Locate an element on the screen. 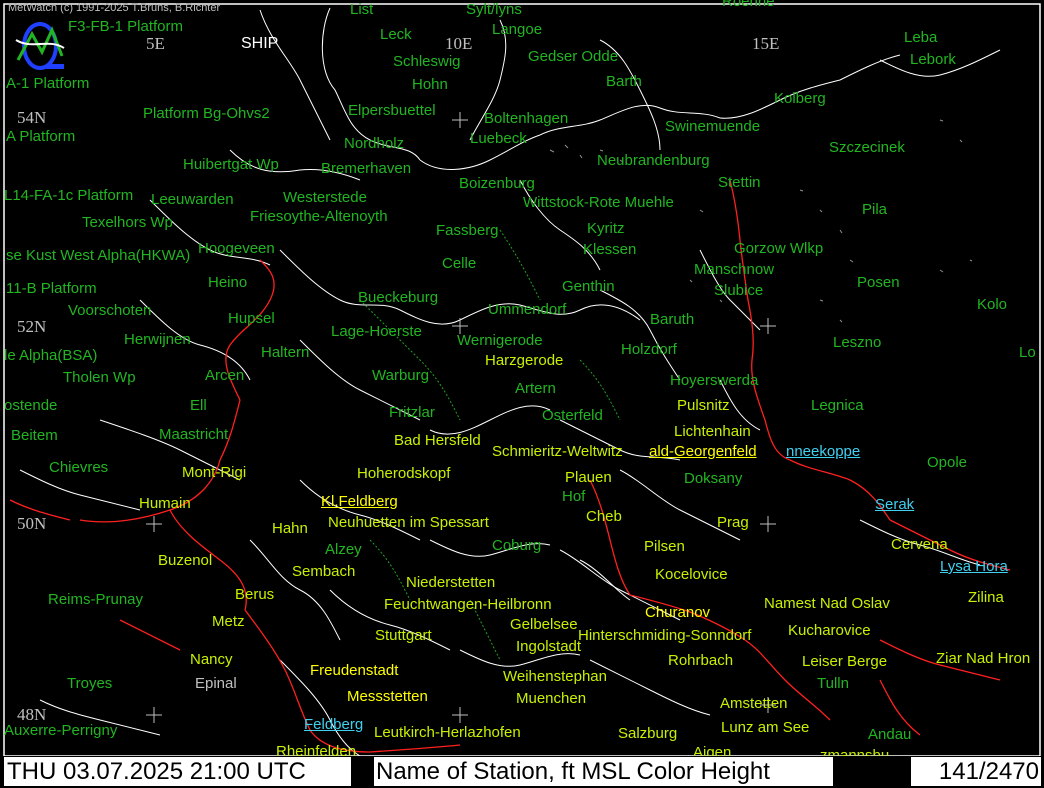 This screenshot has width=1044, height=788. station-label: Wittstock-Rote Muehle is located at coordinates (598, 202).